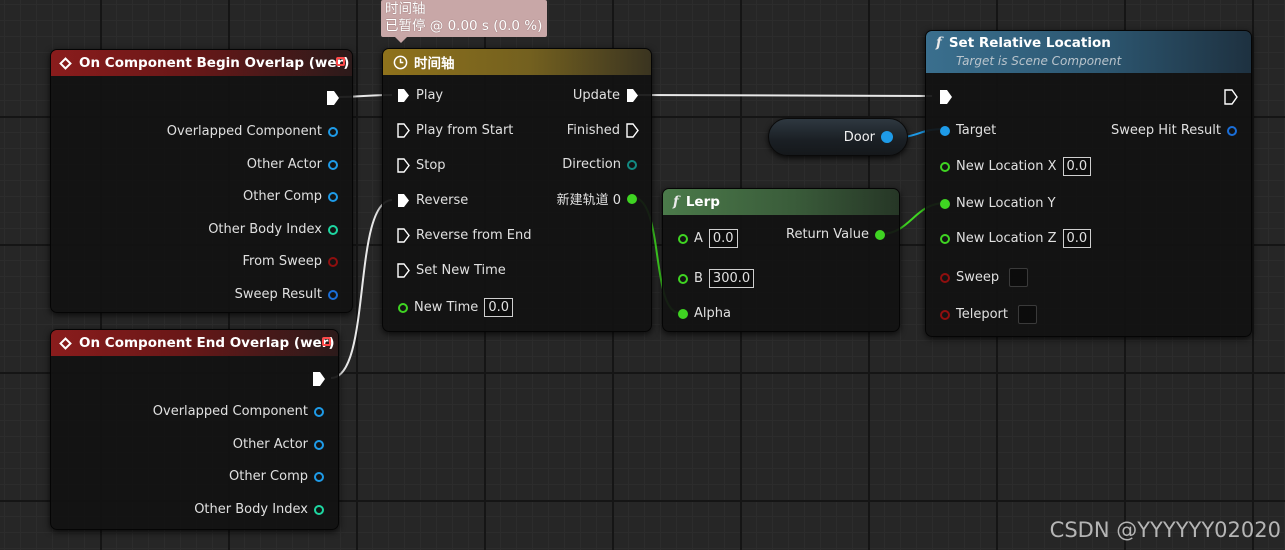 The height and width of the screenshot is (550, 1285). What do you see at coordinates (723, 238) in the screenshot?
I see `lerp-a-input: 0.0` at bounding box center [723, 238].